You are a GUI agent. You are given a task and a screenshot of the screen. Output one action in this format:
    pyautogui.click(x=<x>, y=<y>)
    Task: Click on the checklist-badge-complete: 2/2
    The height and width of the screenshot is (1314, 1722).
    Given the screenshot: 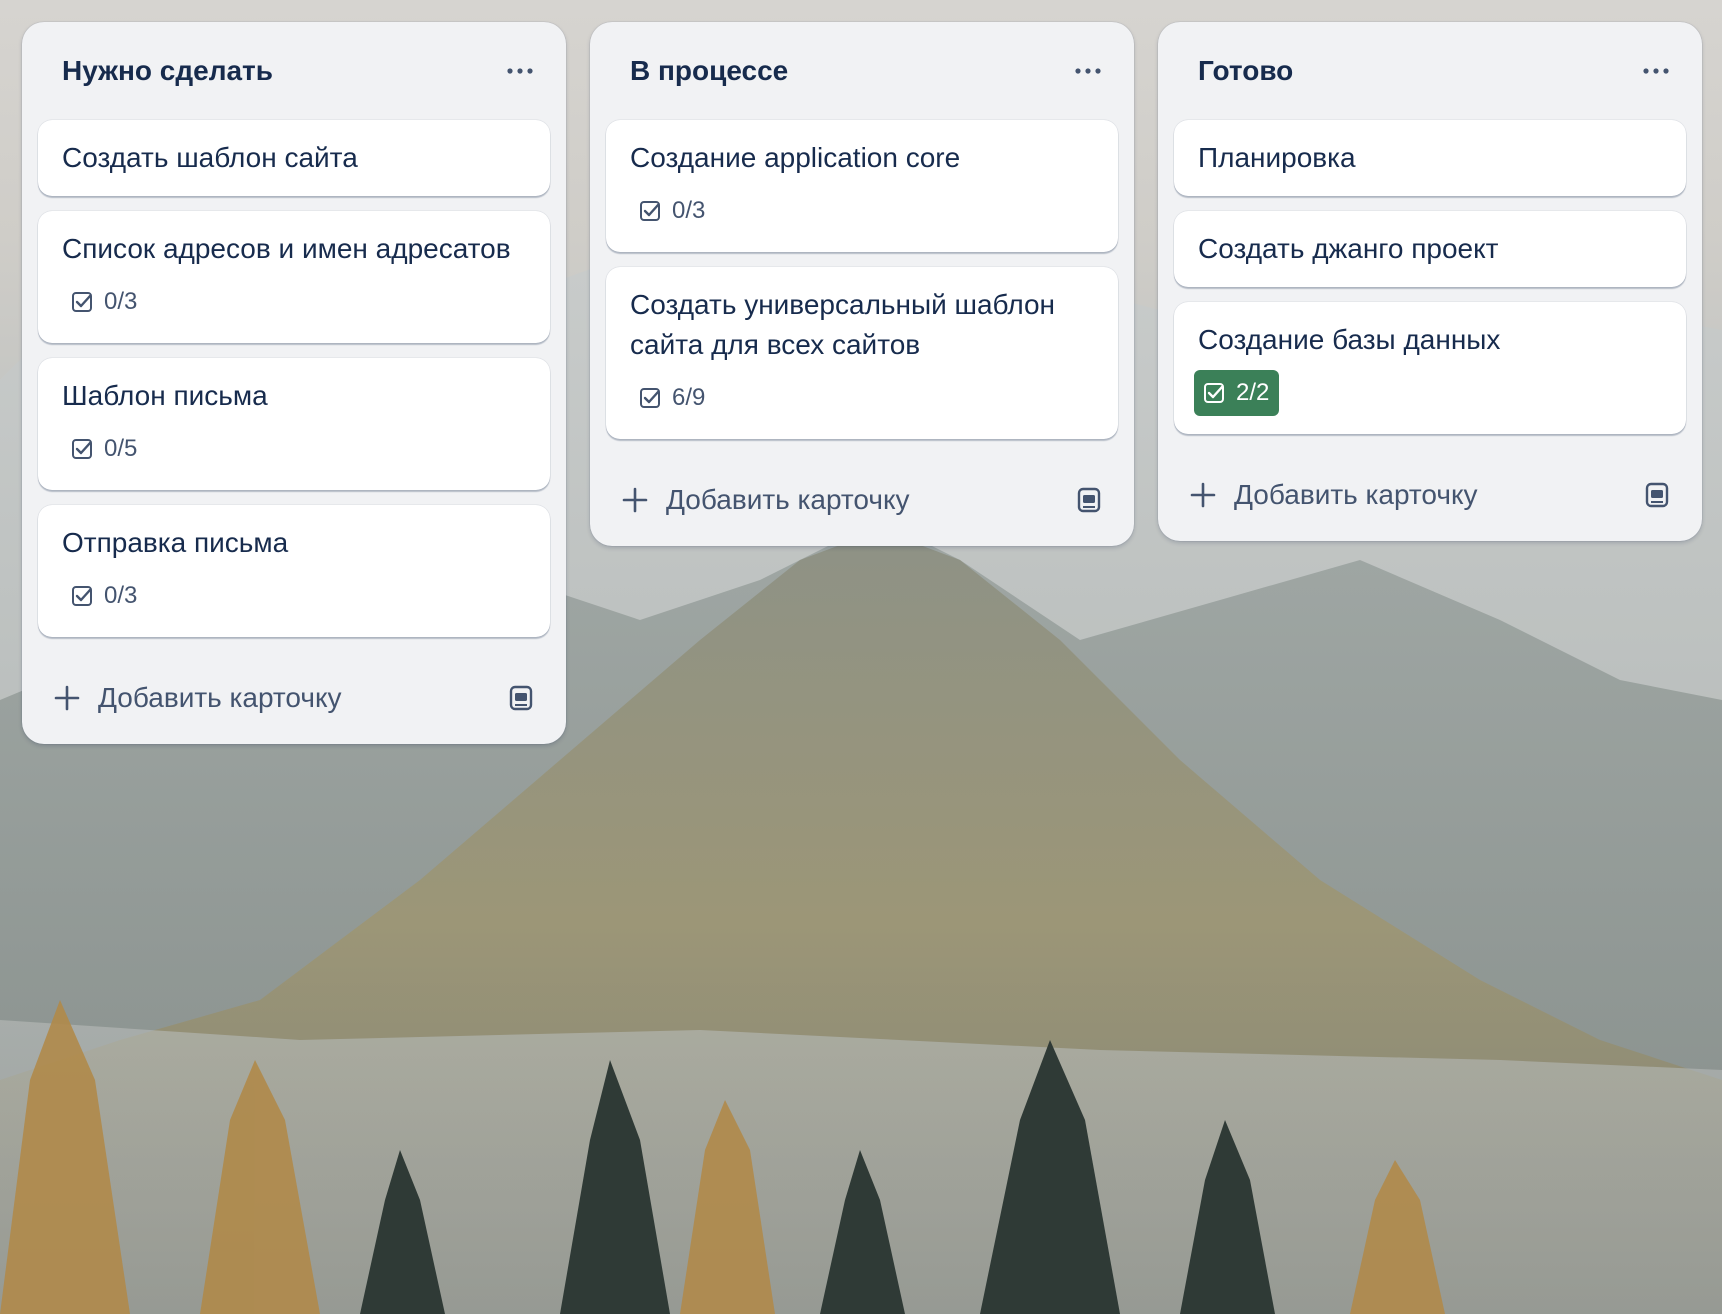 What is the action you would take?
    pyautogui.click(x=1237, y=393)
    